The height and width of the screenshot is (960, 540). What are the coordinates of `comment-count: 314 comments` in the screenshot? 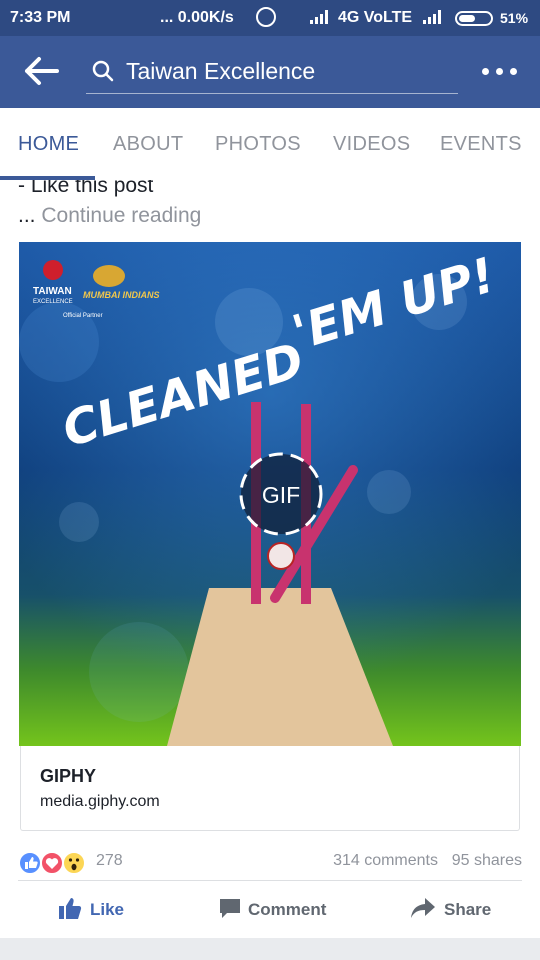 It's located at (385, 861).